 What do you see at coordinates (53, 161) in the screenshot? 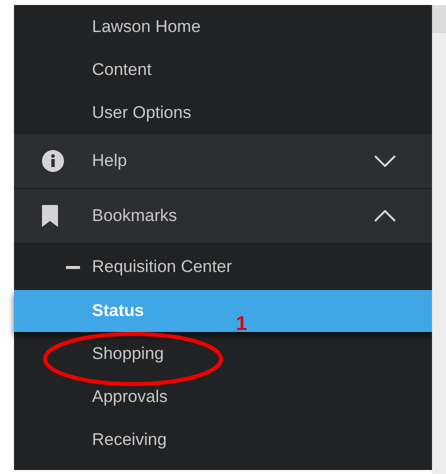
I see `info-icon` at bounding box center [53, 161].